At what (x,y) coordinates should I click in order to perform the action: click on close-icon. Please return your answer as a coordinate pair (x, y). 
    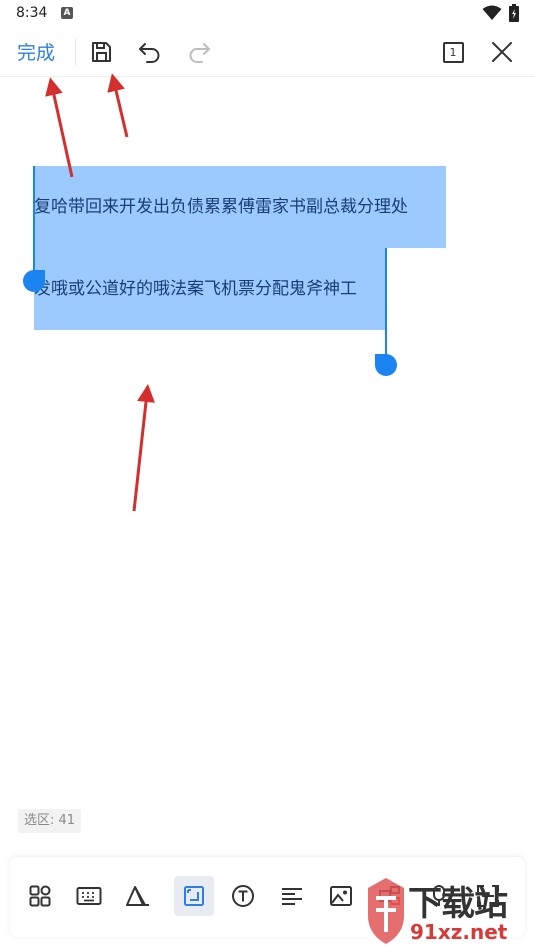
    Looking at the image, I should click on (502, 52).